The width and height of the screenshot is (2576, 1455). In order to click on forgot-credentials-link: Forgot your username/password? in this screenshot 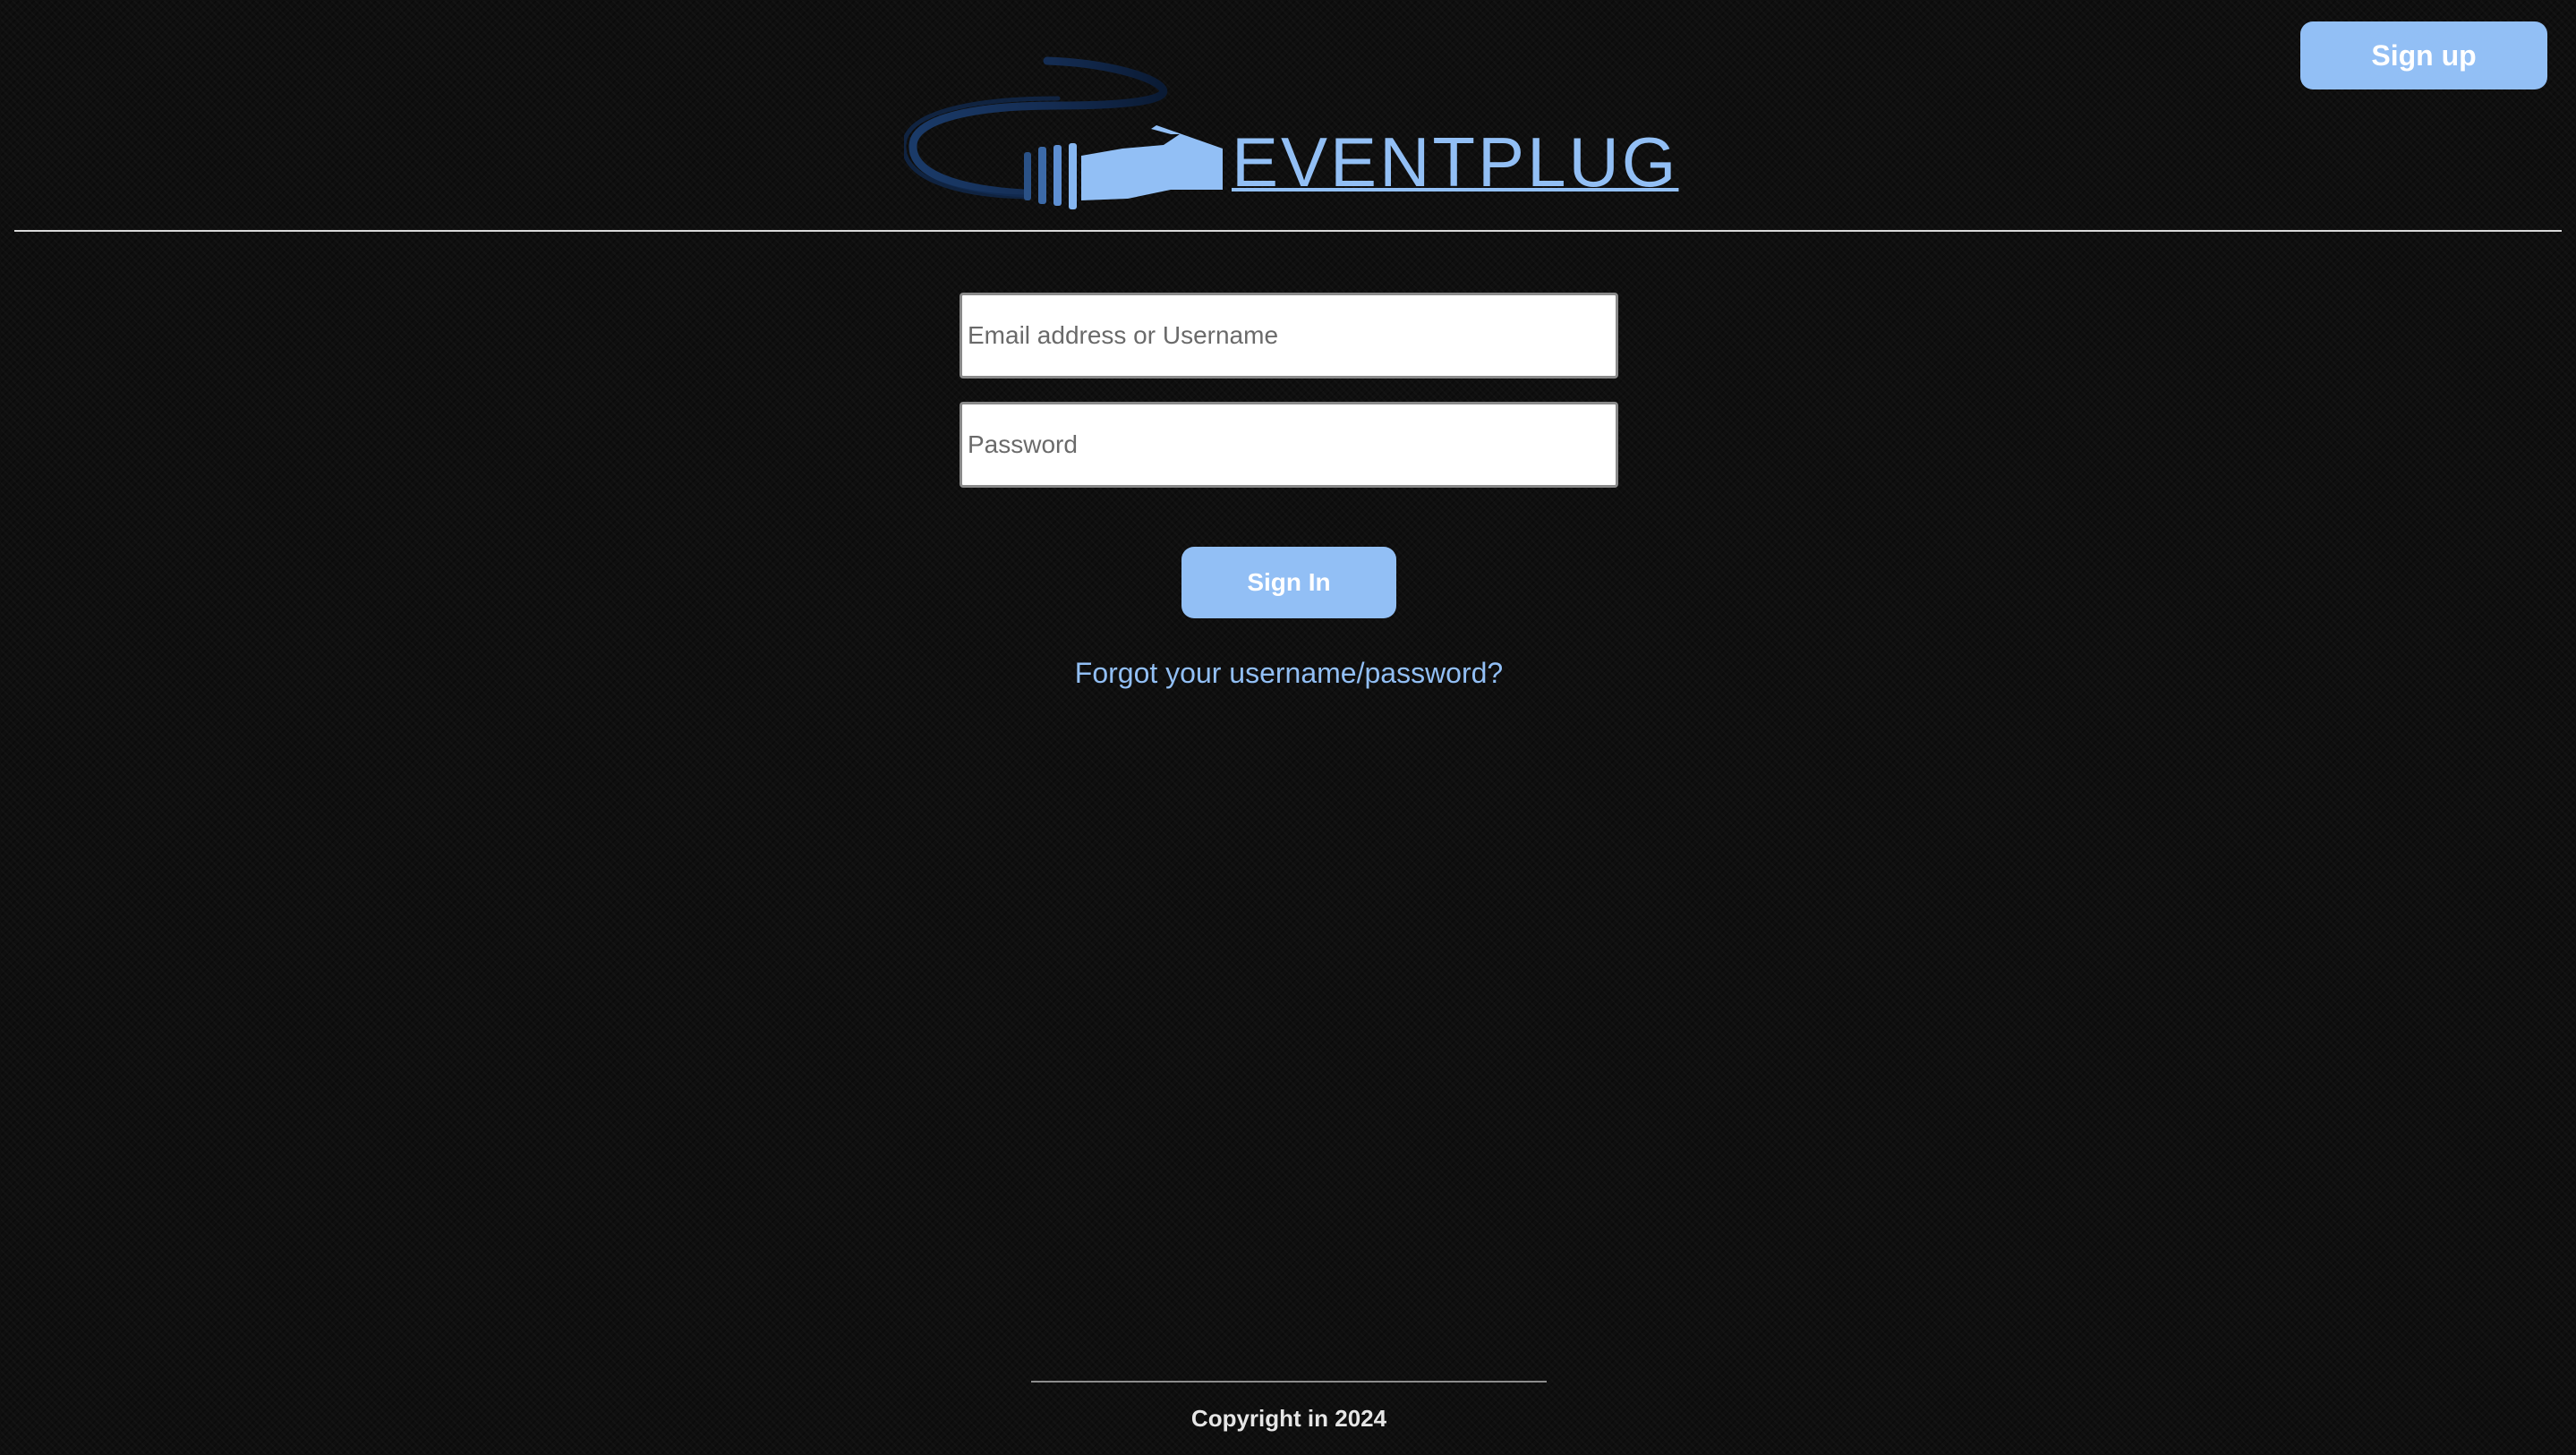, I will do `click(1289, 673)`.